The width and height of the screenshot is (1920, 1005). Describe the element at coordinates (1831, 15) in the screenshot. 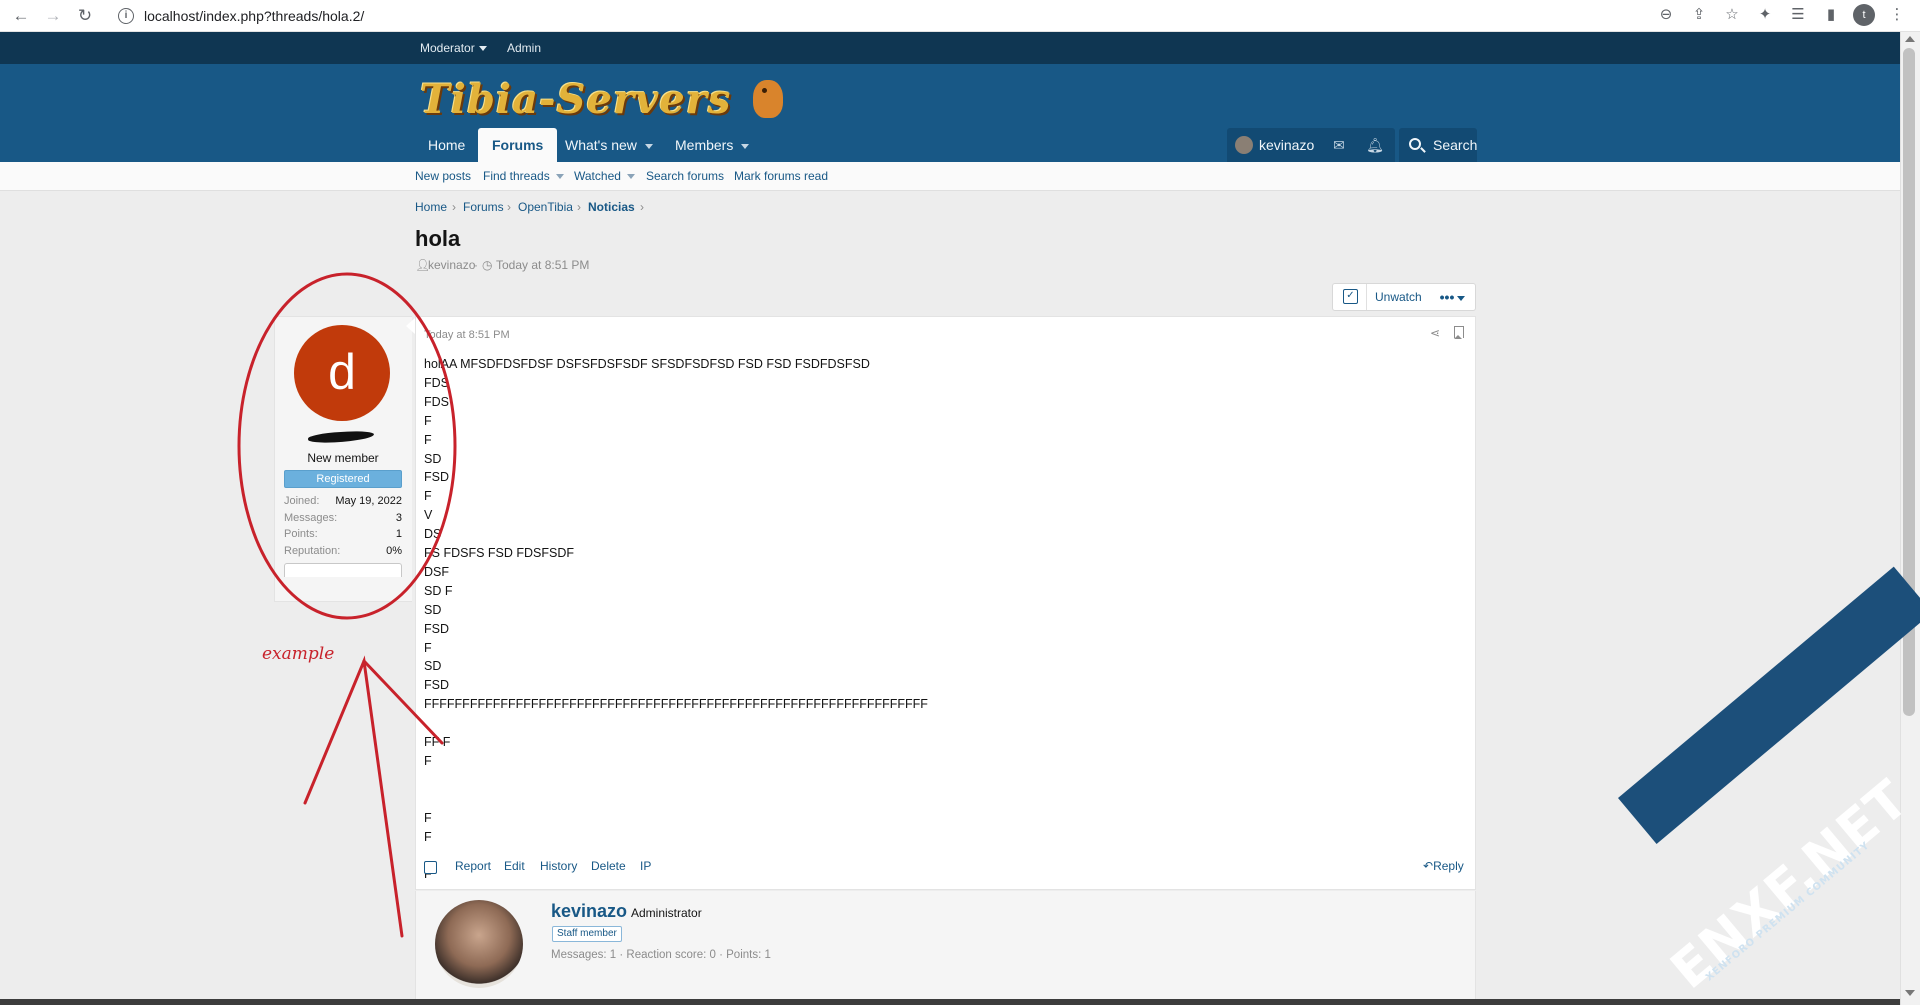

I see `side-panel-icon: ▮` at that location.